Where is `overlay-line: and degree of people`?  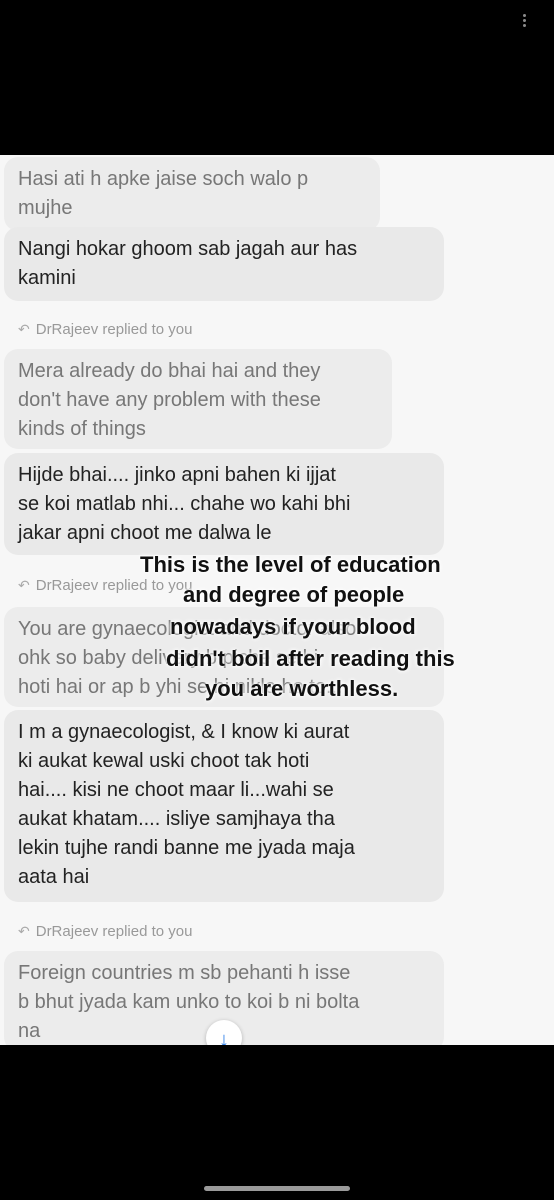 overlay-line: and degree of people is located at coordinates (294, 594).